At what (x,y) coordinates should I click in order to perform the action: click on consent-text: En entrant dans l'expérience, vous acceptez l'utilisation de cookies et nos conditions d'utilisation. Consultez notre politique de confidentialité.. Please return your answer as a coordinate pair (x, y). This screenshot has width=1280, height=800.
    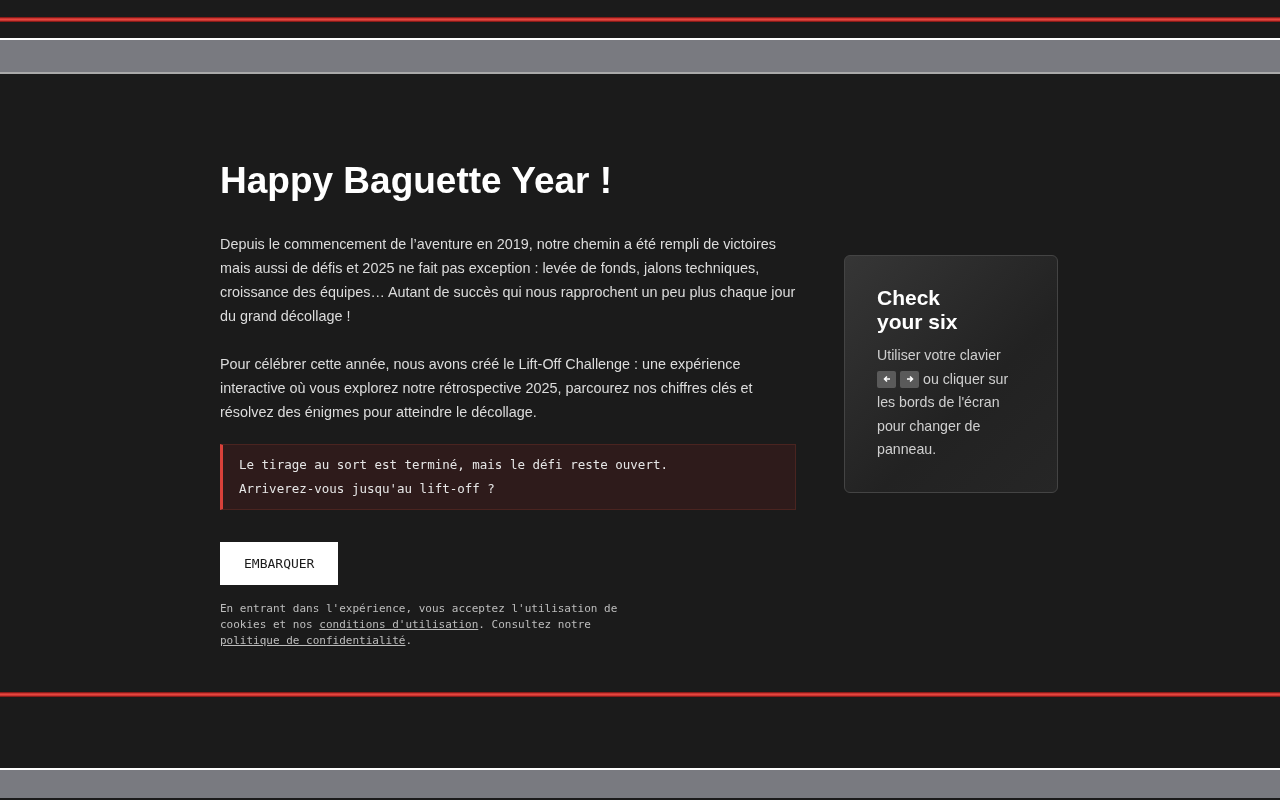
    Looking at the image, I should click on (419, 625).